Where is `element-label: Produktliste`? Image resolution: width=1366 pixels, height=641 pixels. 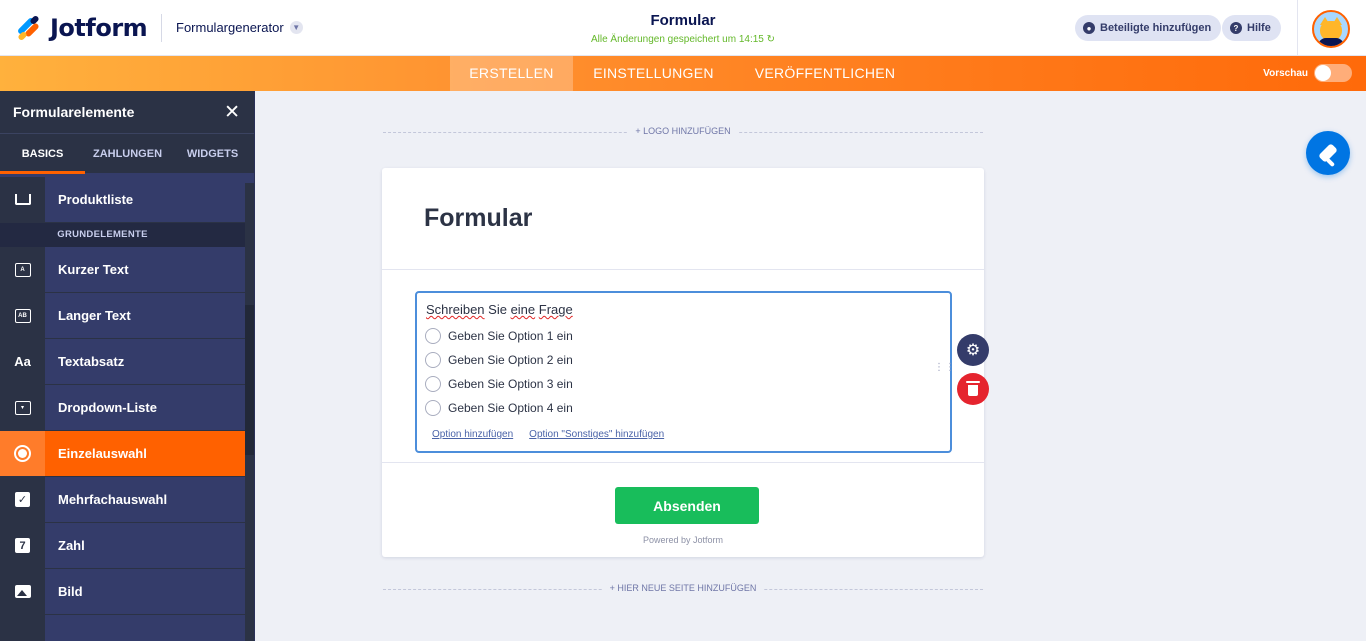 element-label: Produktliste is located at coordinates (96, 199).